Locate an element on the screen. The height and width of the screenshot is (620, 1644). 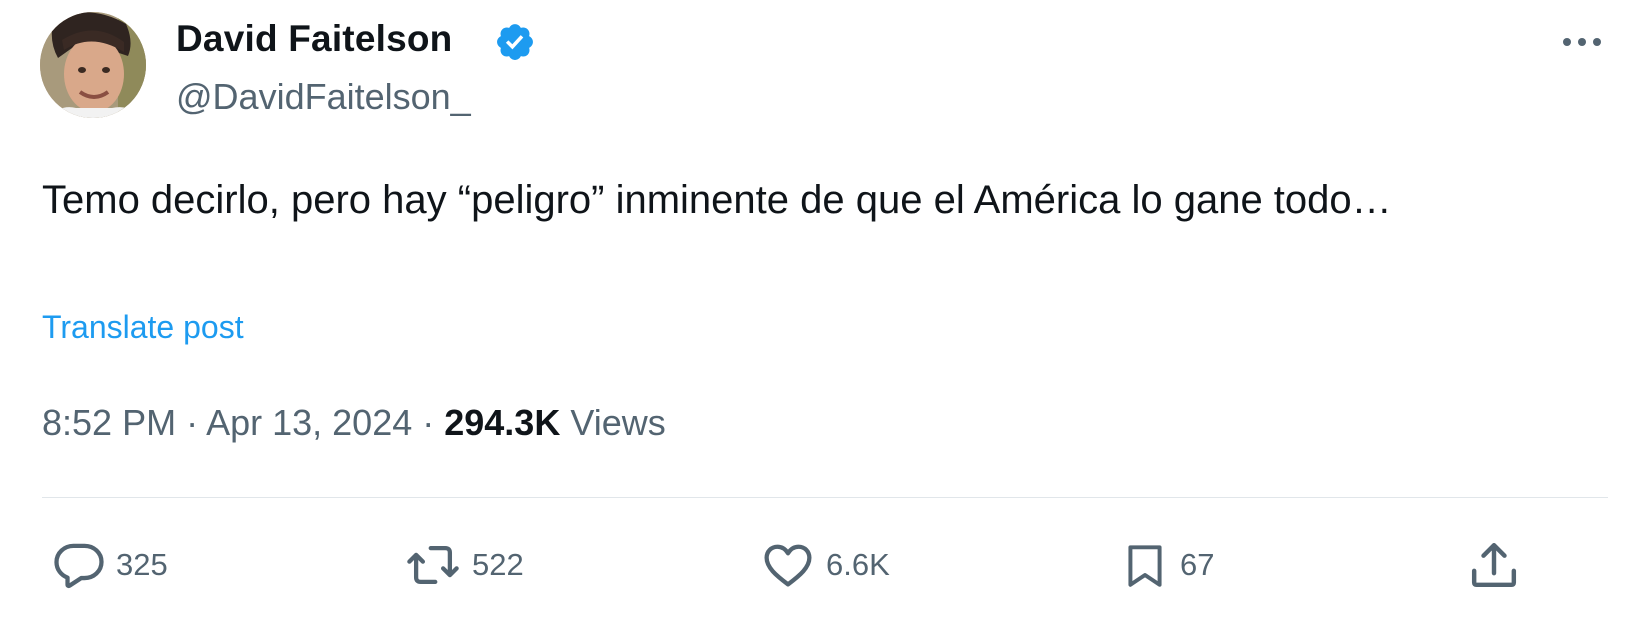
avatar is located at coordinates (93, 65).